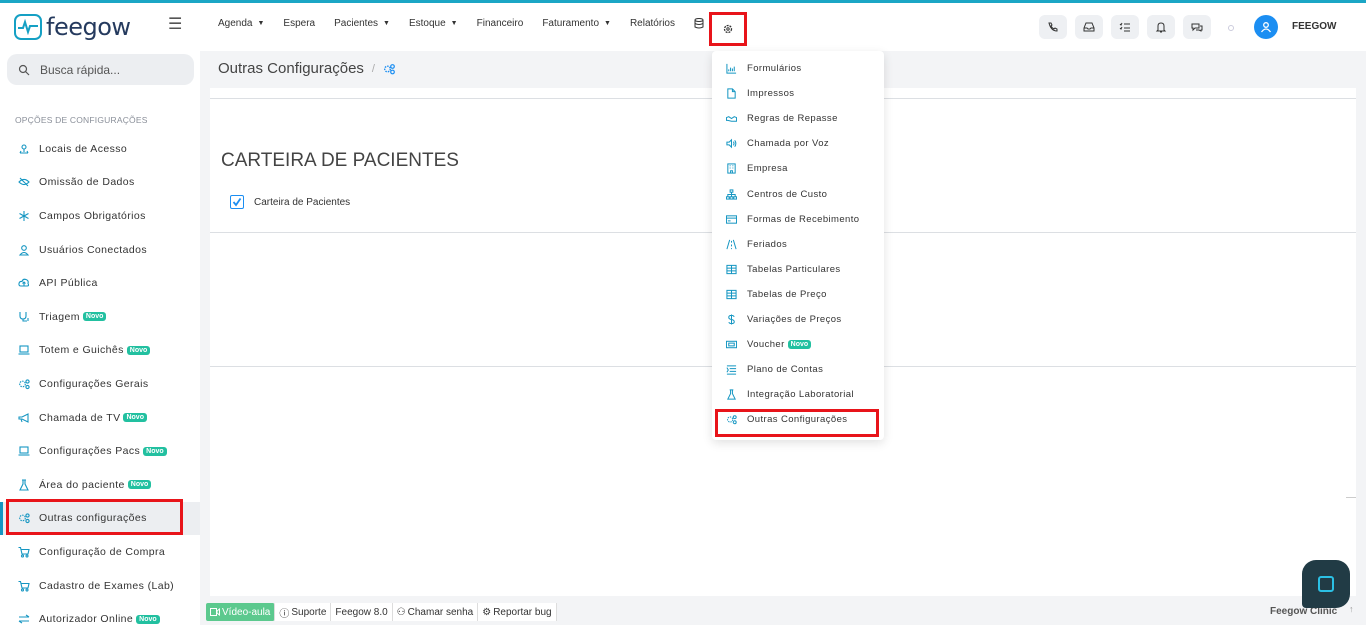  What do you see at coordinates (241, 612) in the screenshot?
I see `video-tutorial-button: Vídeo-aula` at bounding box center [241, 612].